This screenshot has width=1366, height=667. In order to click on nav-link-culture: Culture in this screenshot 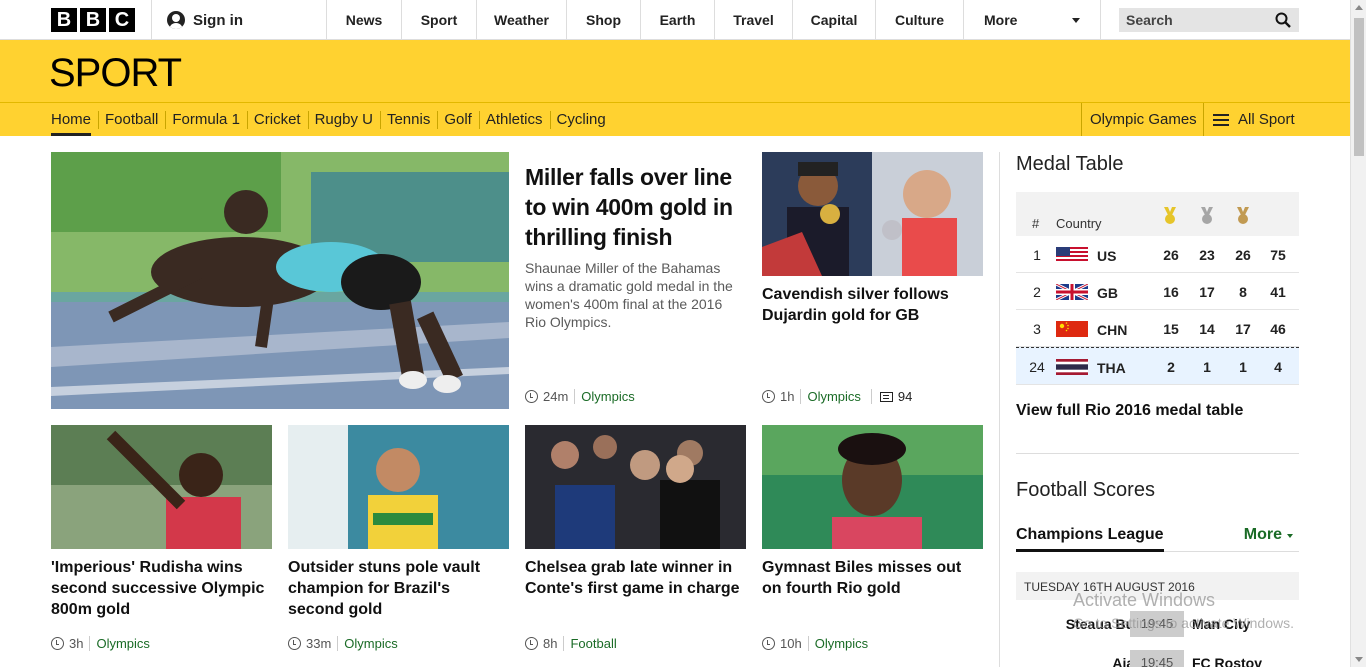, I will do `click(919, 20)`.